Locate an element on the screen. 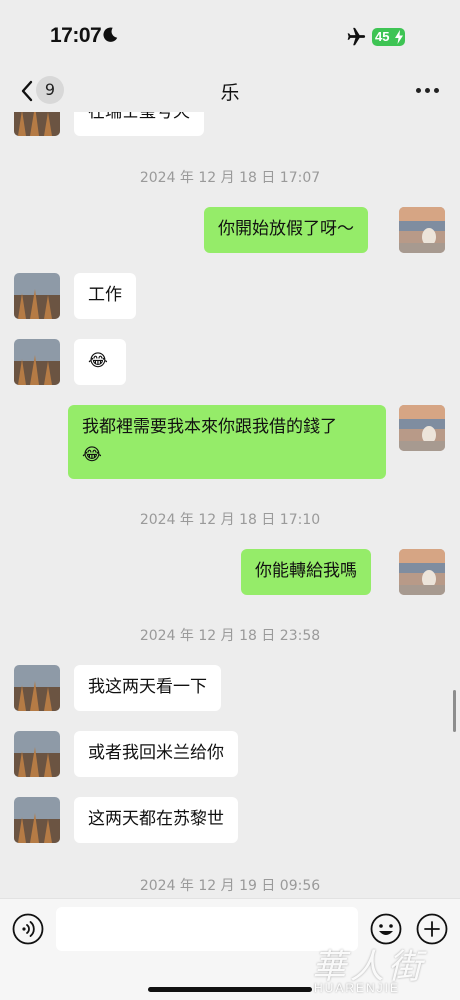 The width and height of the screenshot is (460, 1000). chat-title: 乐 is located at coordinates (230, 93).